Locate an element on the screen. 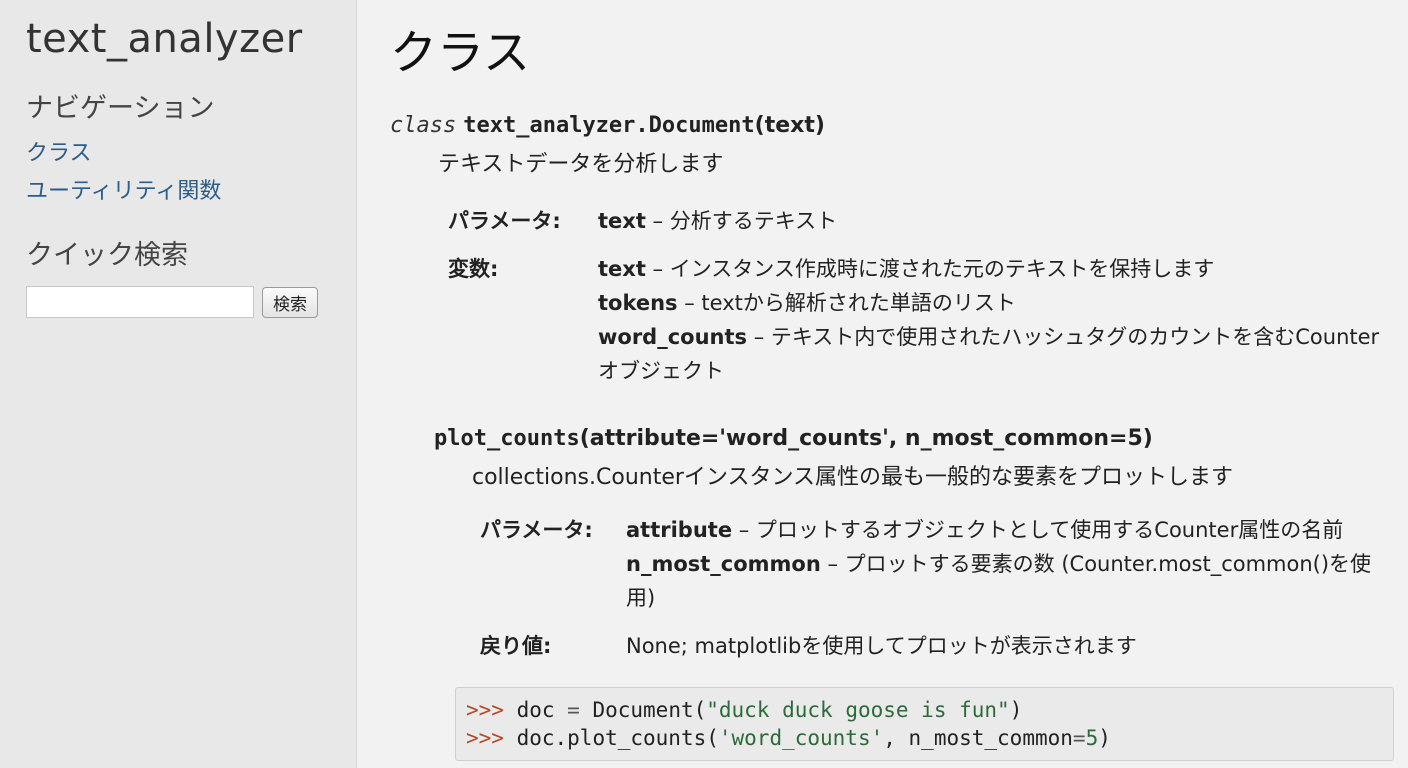 The height and width of the screenshot is (768, 1408). code-text: doc.plot_counts( is located at coordinates (611, 738).